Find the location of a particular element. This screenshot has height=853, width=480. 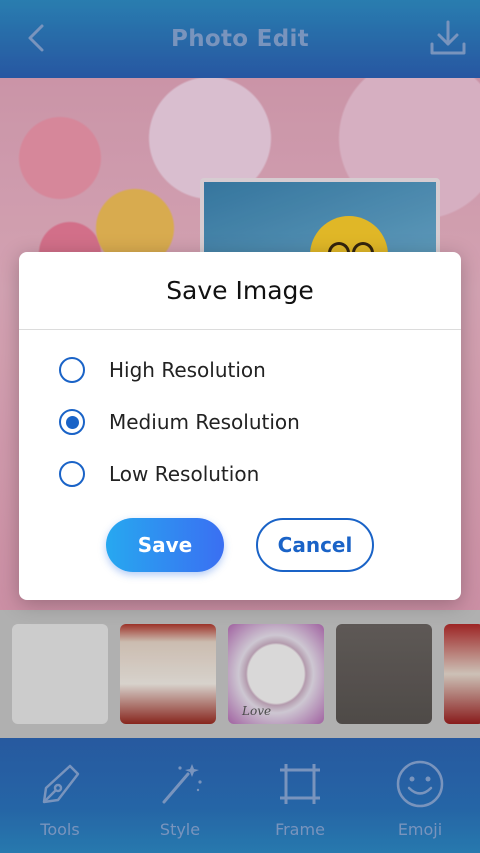

option-medium-resolution: Medium Resolution is located at coordinates (240, 422).